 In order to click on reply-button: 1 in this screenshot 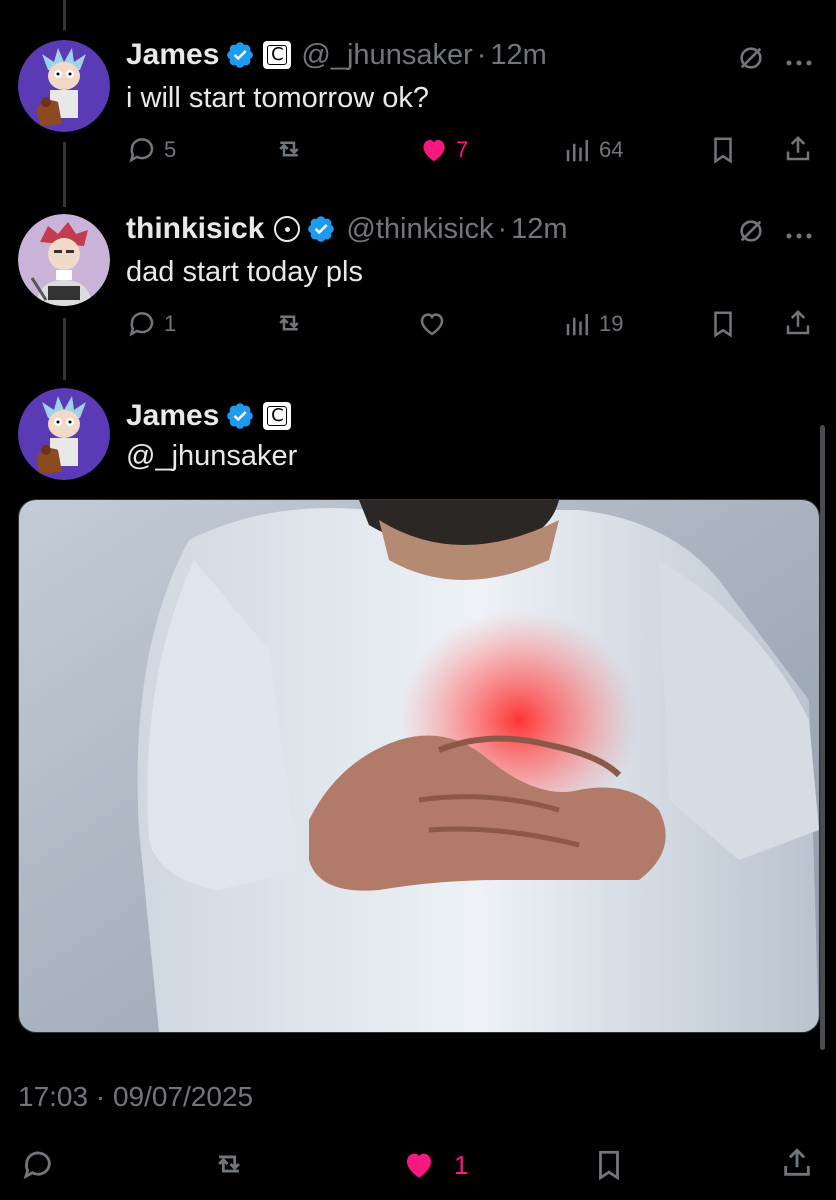, I will do `click(151, 324)`.